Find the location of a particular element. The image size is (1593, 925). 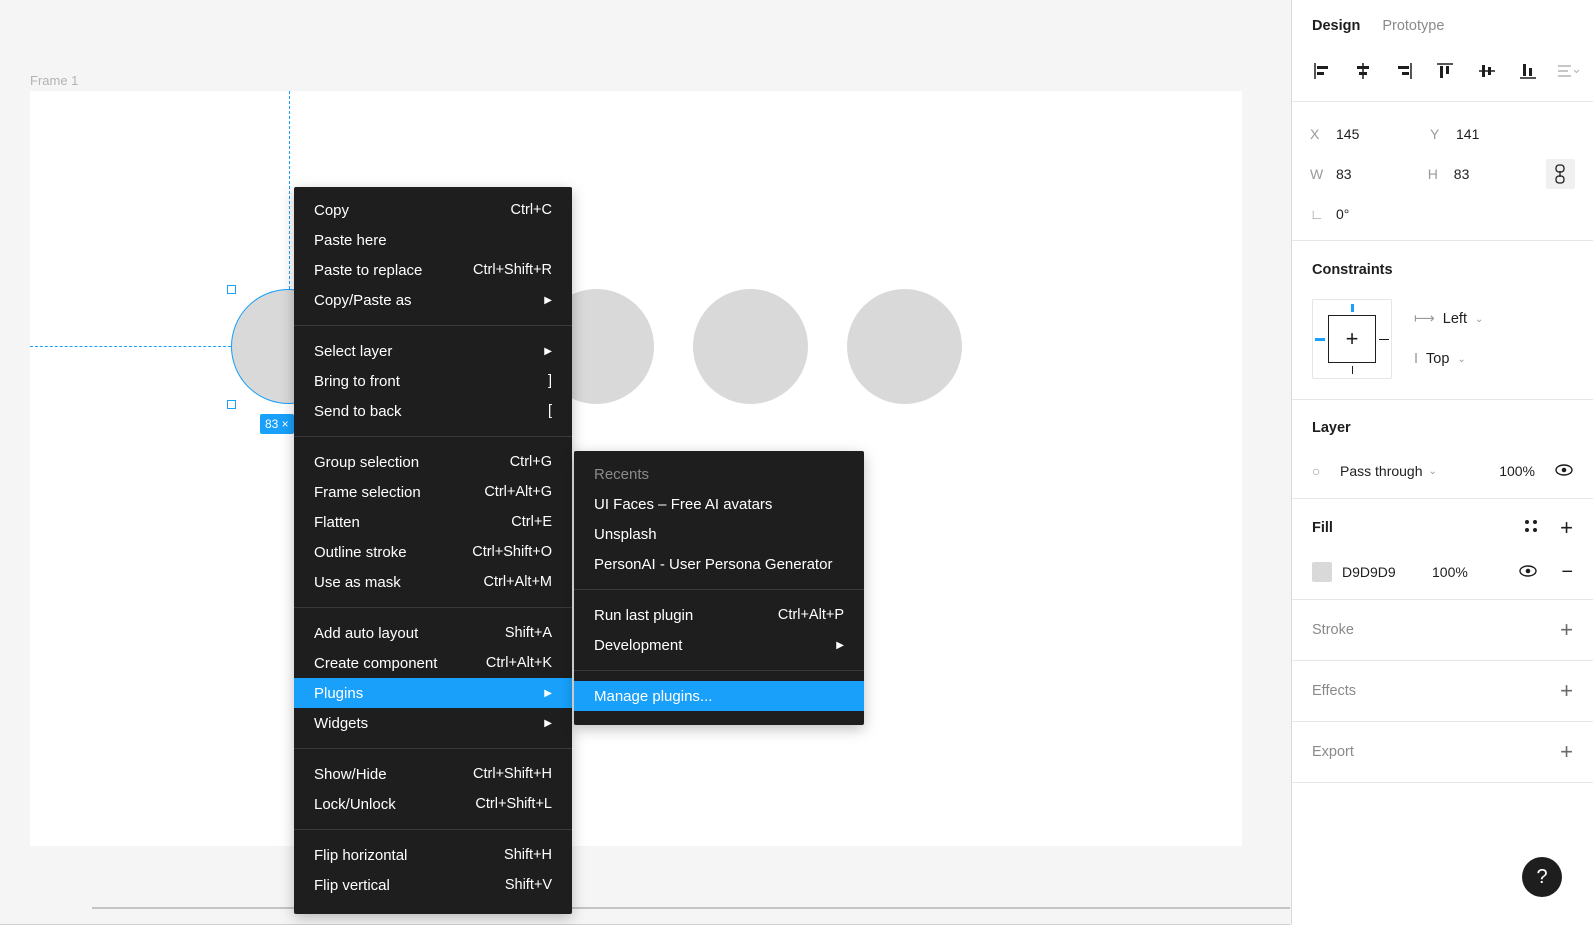

help-button: ? is located at coordinates (1542, 877).